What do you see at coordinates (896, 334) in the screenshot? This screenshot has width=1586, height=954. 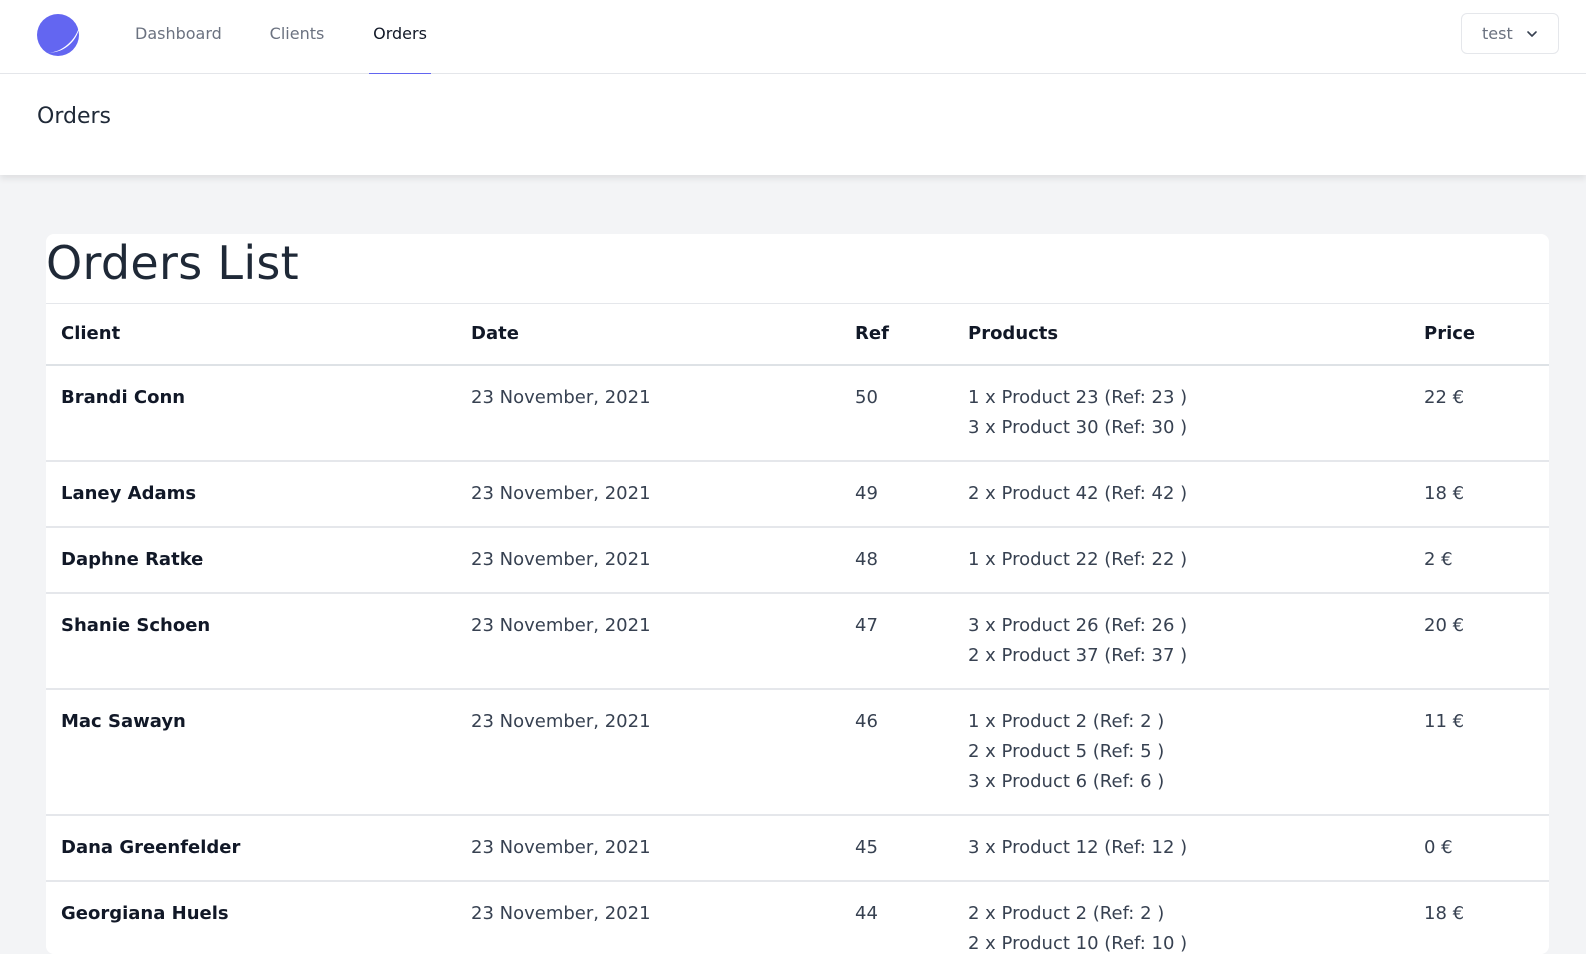 I see `column-header-ref: Ref` at bounding box center [896, 334].